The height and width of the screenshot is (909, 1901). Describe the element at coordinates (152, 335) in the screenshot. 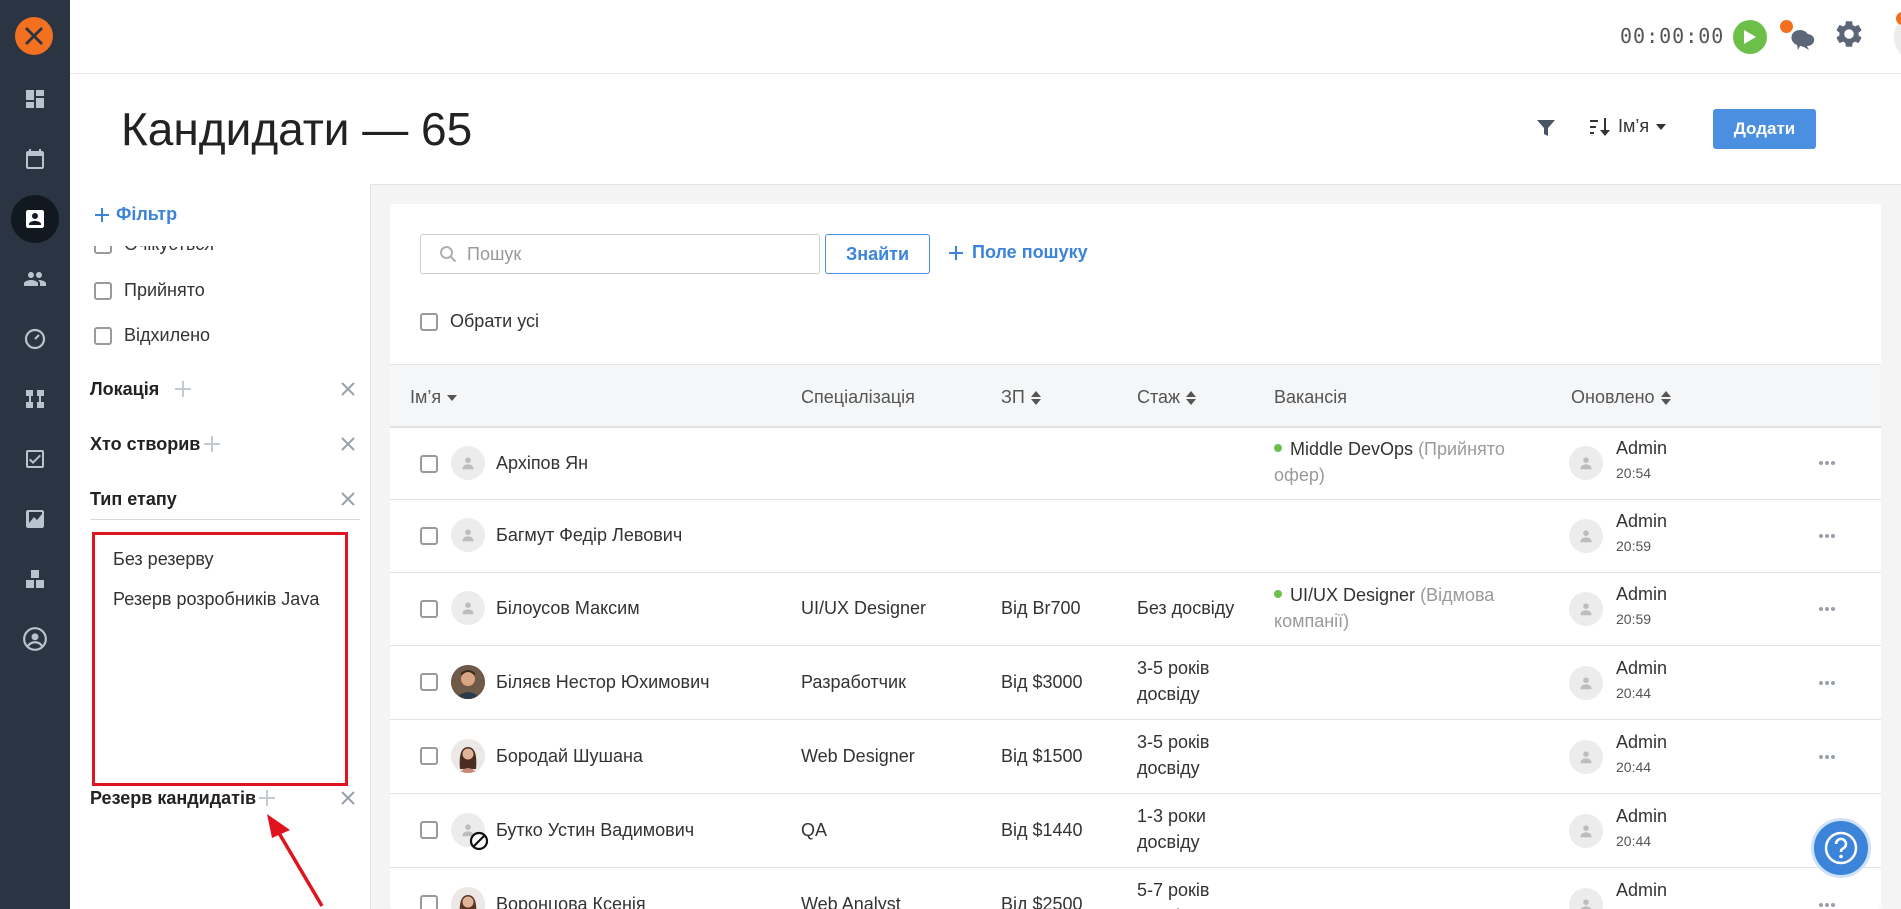

I see `filter-option-rejected: Відхилено` at that location.